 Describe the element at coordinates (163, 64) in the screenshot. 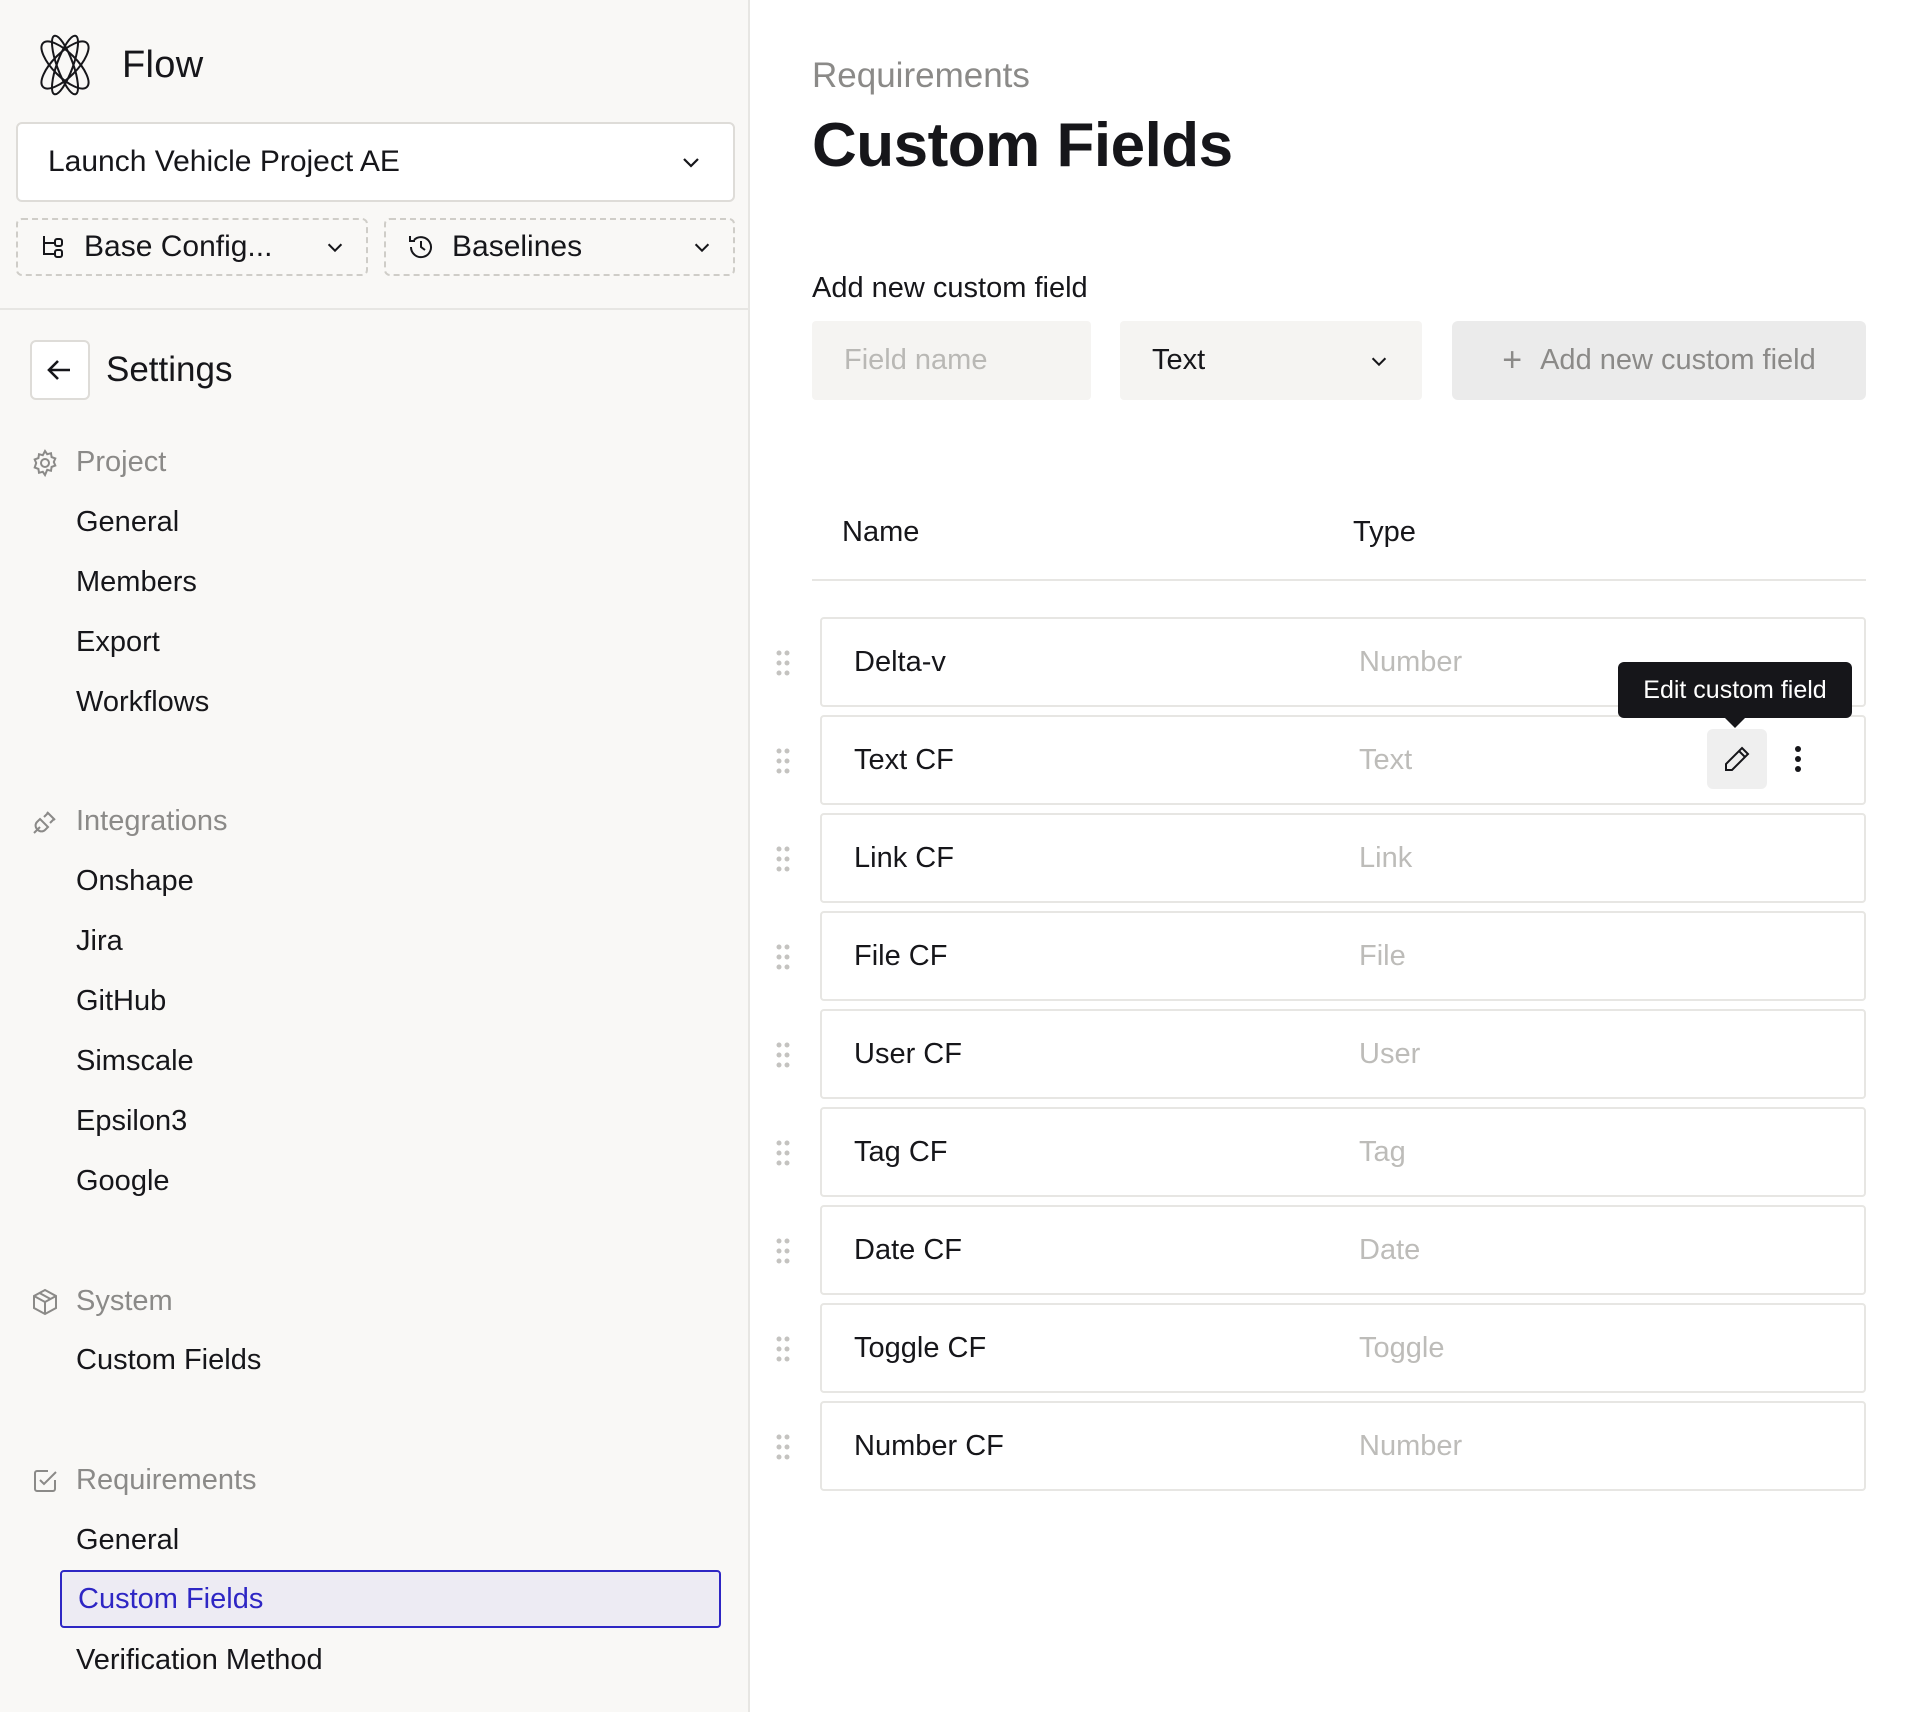

I see `app-name: Flow` at that location.